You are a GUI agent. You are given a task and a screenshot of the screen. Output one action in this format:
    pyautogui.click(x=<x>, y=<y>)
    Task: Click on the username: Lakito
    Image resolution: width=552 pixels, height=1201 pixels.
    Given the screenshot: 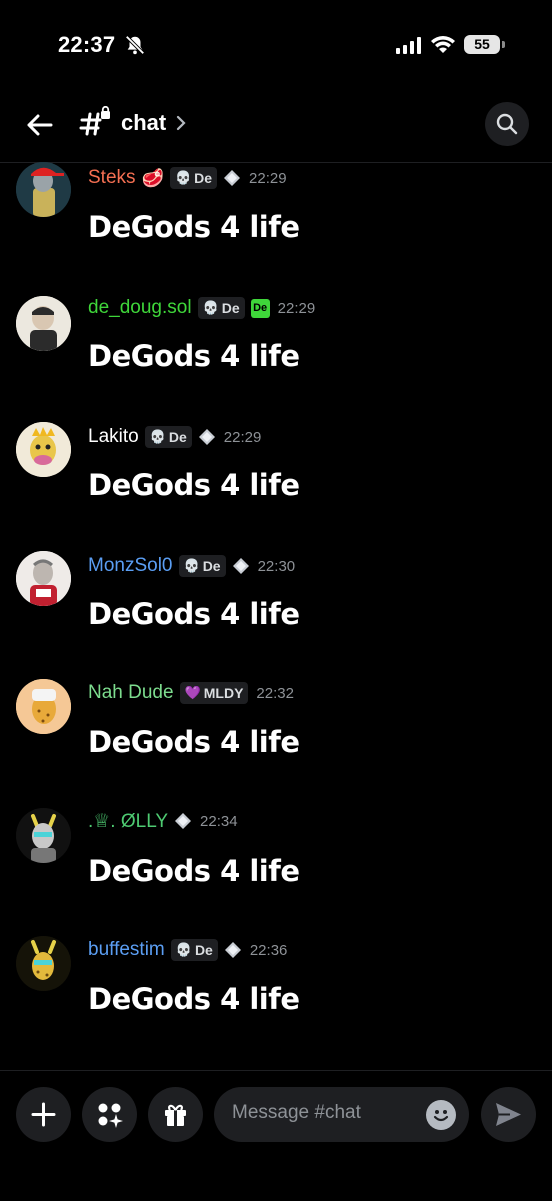 What is the action you would take?
    pyautogui.click(x=113, y=437)
    